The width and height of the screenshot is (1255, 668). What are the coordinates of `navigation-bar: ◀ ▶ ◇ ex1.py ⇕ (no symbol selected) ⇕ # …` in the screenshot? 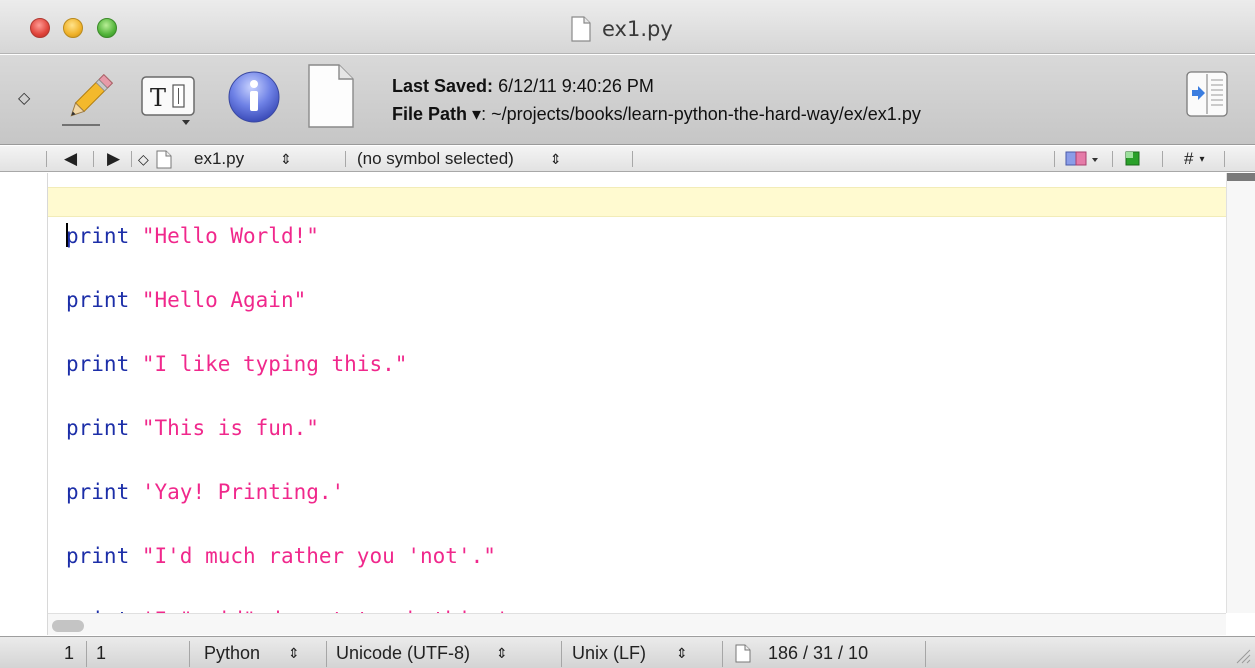 It's located at (627, 159).